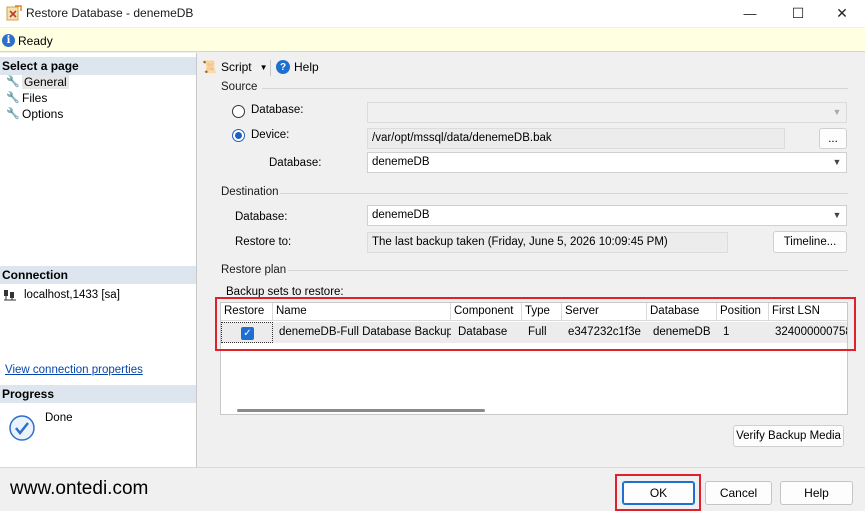  Describe the element at coordinates (35, 41) in the screenshot. I see `status-text: Ready` at that location.